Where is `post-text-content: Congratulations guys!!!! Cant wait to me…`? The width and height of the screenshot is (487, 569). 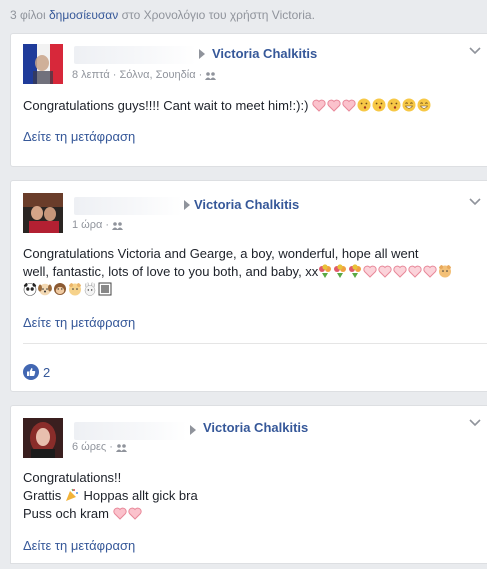
post-text-content: Congratulations guys!!!! Cant wait to me… is located at coordinates (166, 105).